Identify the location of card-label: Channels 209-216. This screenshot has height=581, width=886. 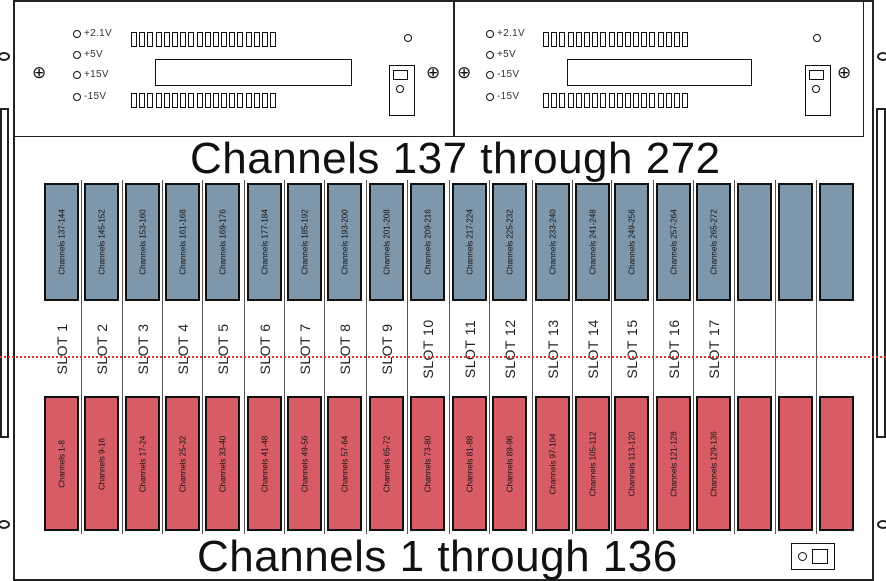
(427, 242).